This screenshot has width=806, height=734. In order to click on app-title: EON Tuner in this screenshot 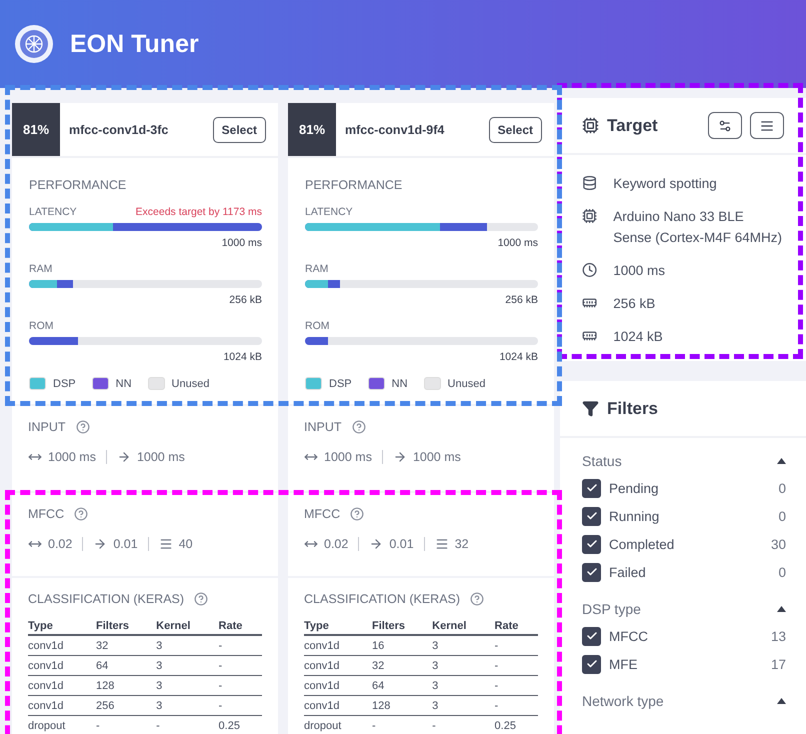, I will do `click(134, 44)`.